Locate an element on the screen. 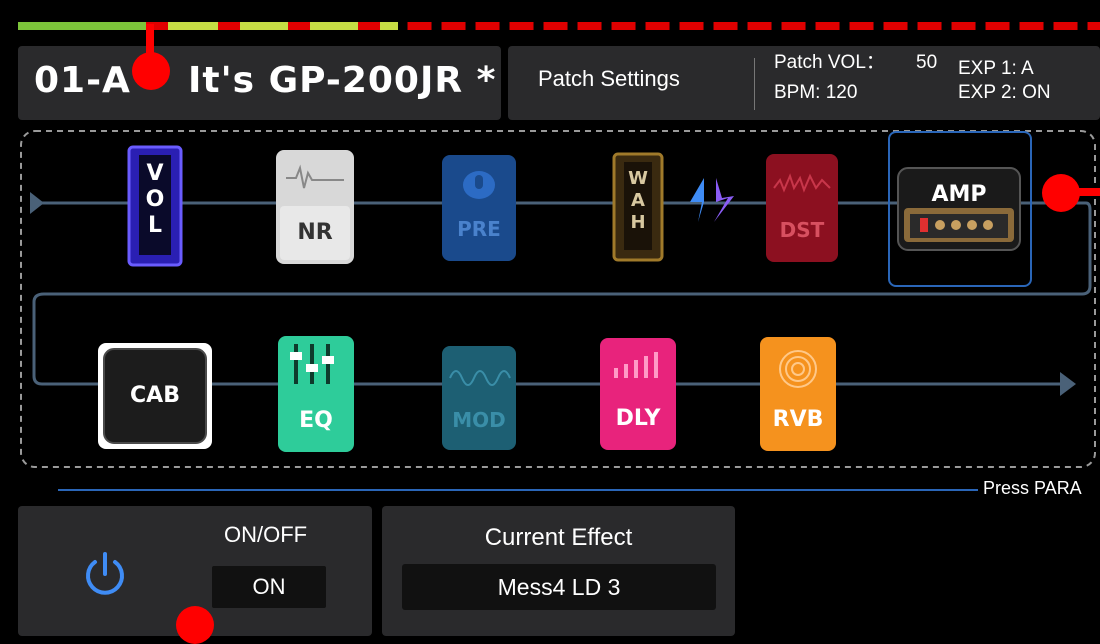 This screenshot has width=1100, height=644. pedal-label-vol: VOL is located at coordinates (155, 199).